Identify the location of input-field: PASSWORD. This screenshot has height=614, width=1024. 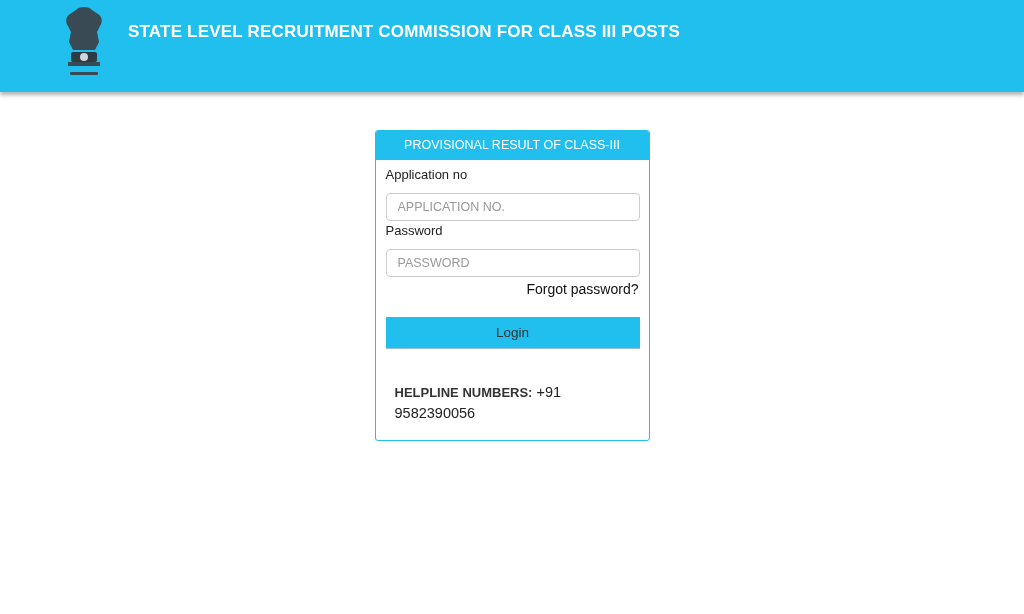
(512, 263).